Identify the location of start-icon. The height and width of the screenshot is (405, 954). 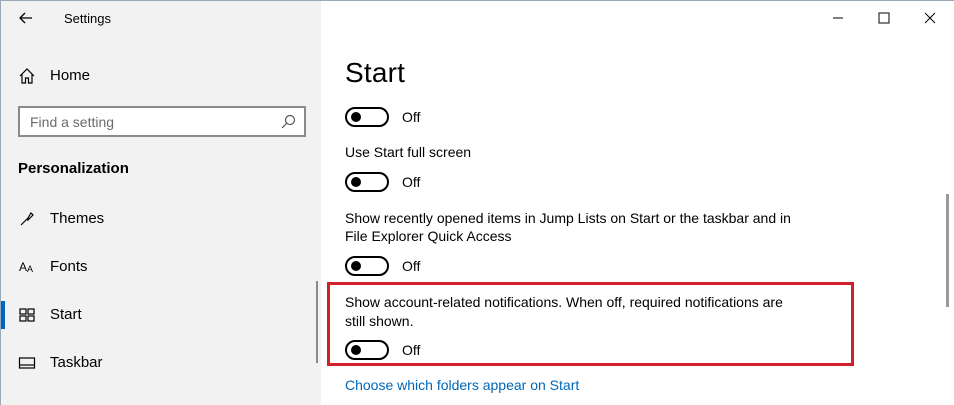
(27, 315).